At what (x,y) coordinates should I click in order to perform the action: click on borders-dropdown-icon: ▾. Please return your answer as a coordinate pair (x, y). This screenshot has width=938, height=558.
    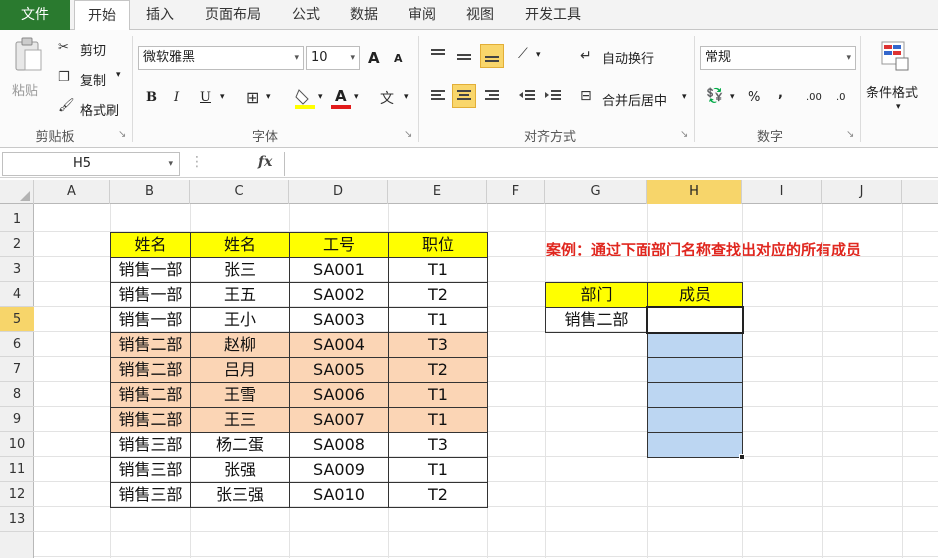
    Looking at the image, I should click on (268, 97).